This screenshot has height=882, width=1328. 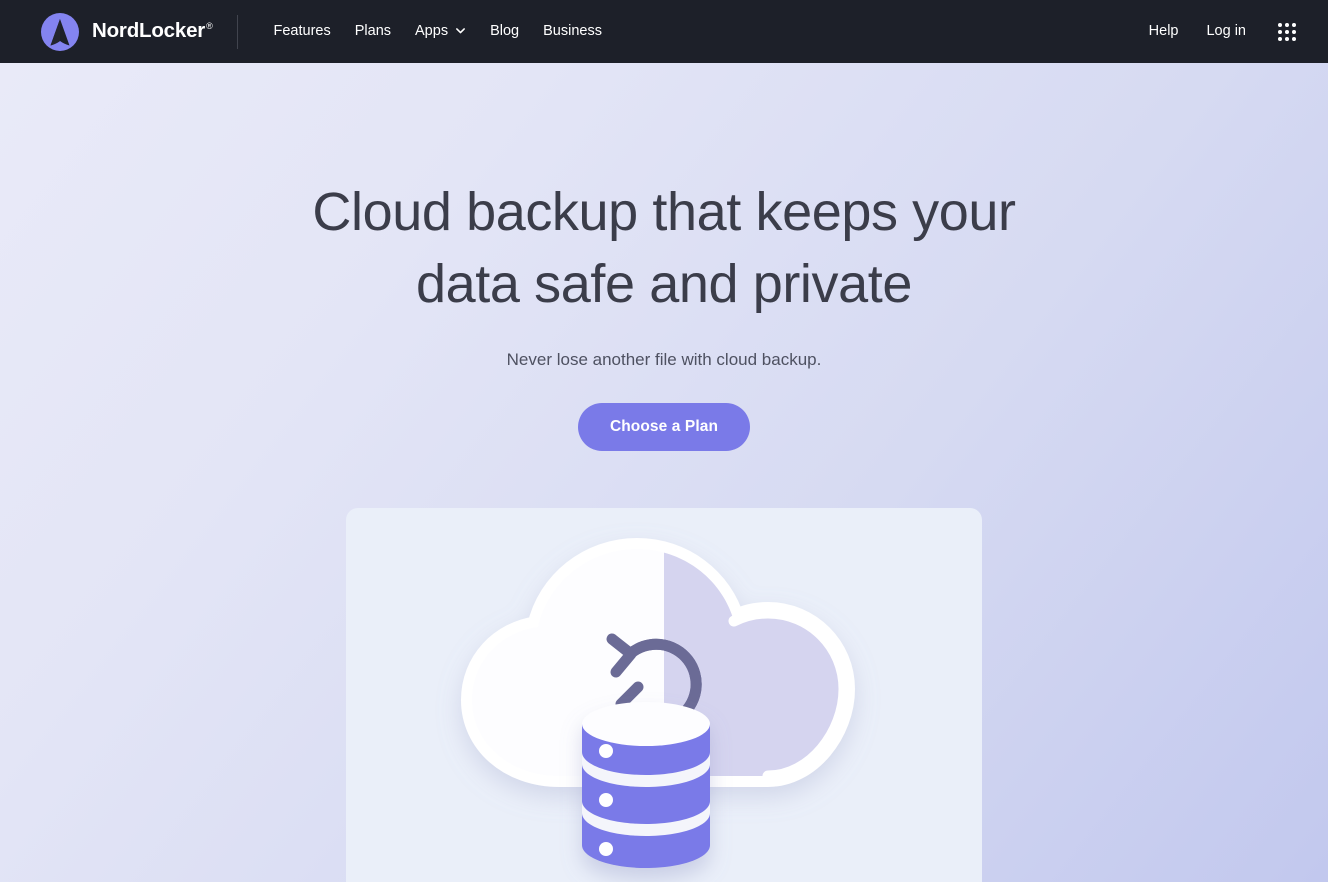 I want to click on secondary-nav-links: Help Log in, so click(x=1219, y=31).